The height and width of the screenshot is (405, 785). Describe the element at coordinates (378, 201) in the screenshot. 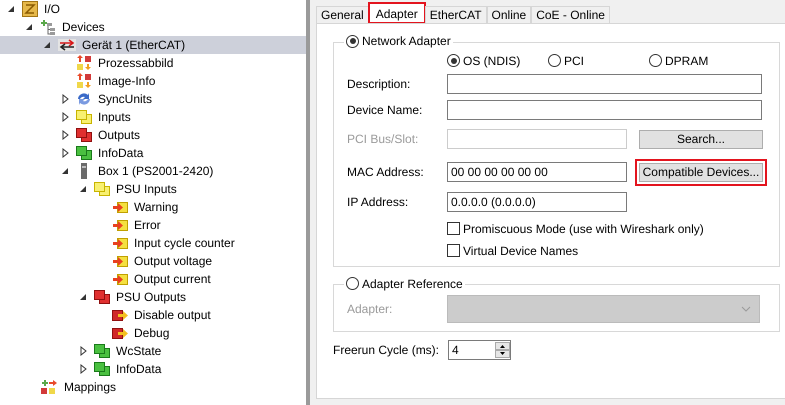

I see `field-label: IP Address:` at that location.